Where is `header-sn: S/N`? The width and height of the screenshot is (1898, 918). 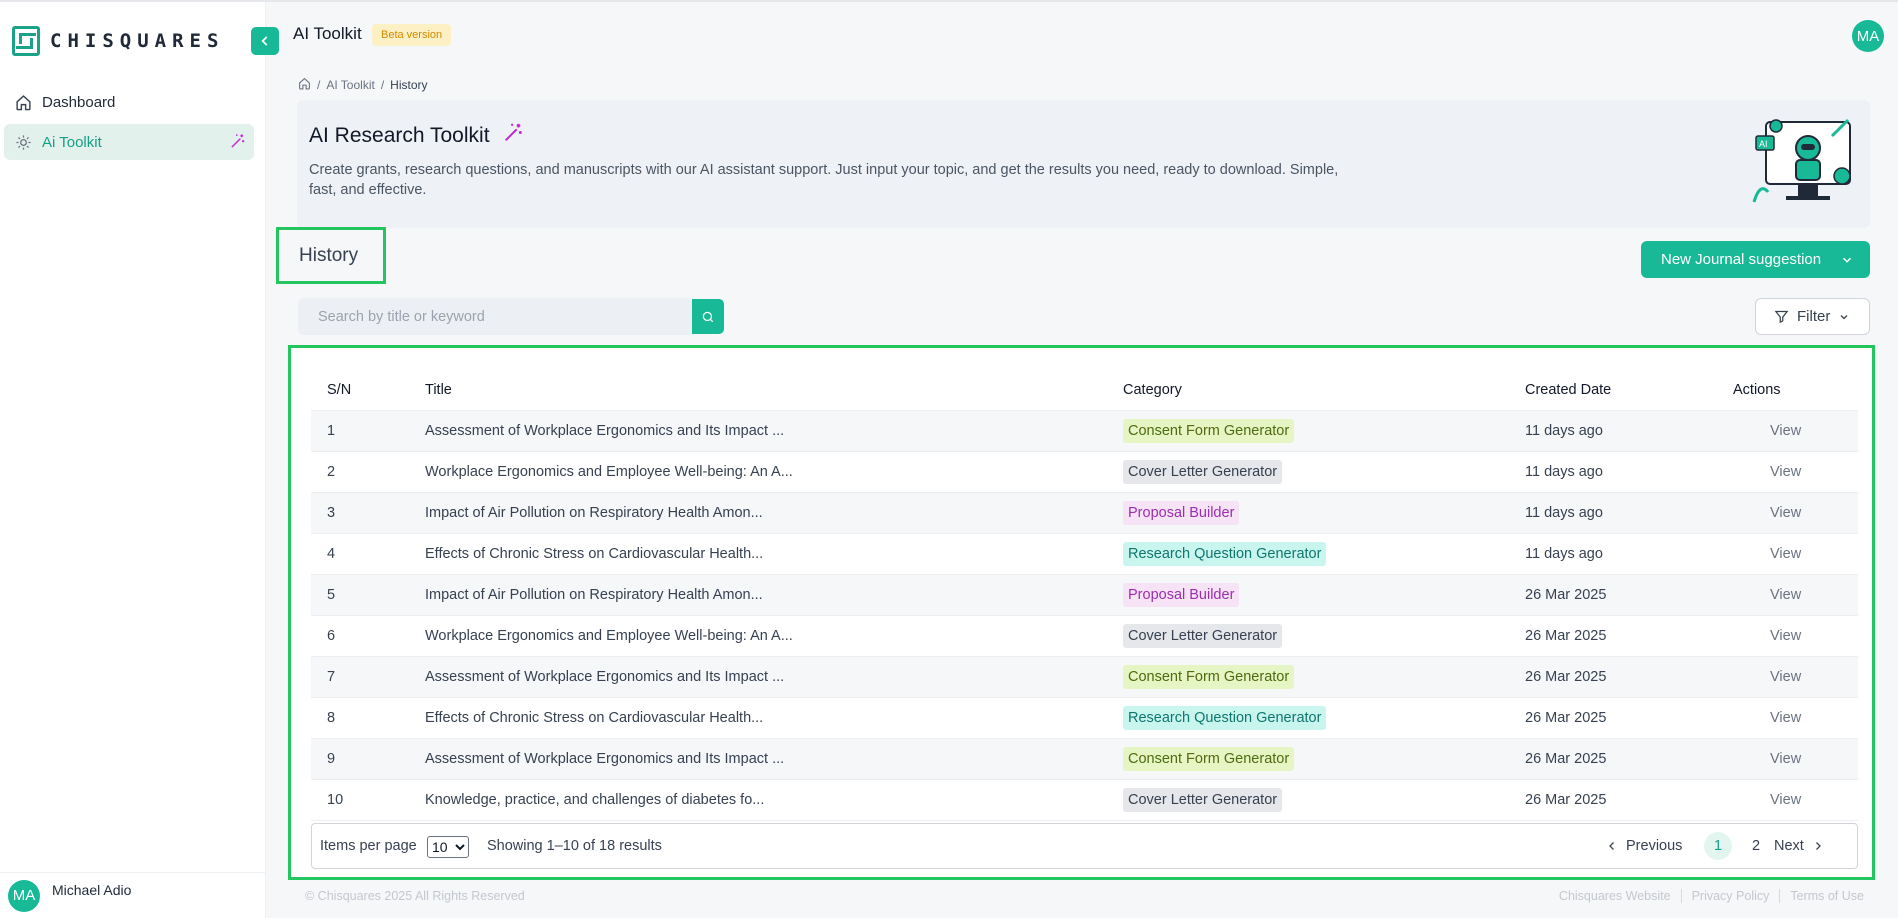 header-sn: S/N is located at coordinates (339, 390).